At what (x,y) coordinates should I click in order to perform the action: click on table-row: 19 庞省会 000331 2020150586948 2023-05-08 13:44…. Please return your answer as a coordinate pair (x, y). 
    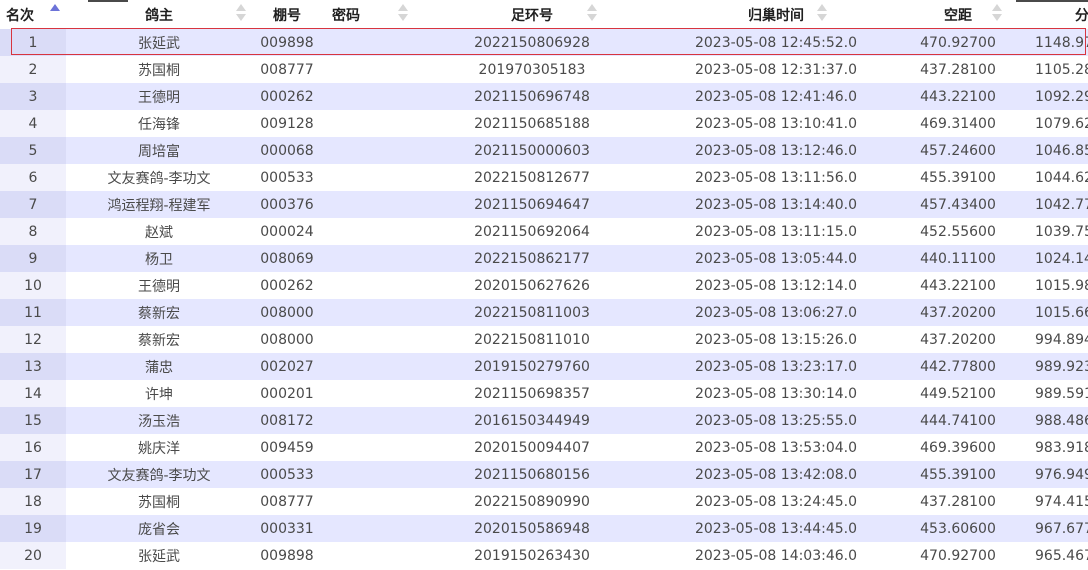
    Looking at the image, I should click on (544, 528).